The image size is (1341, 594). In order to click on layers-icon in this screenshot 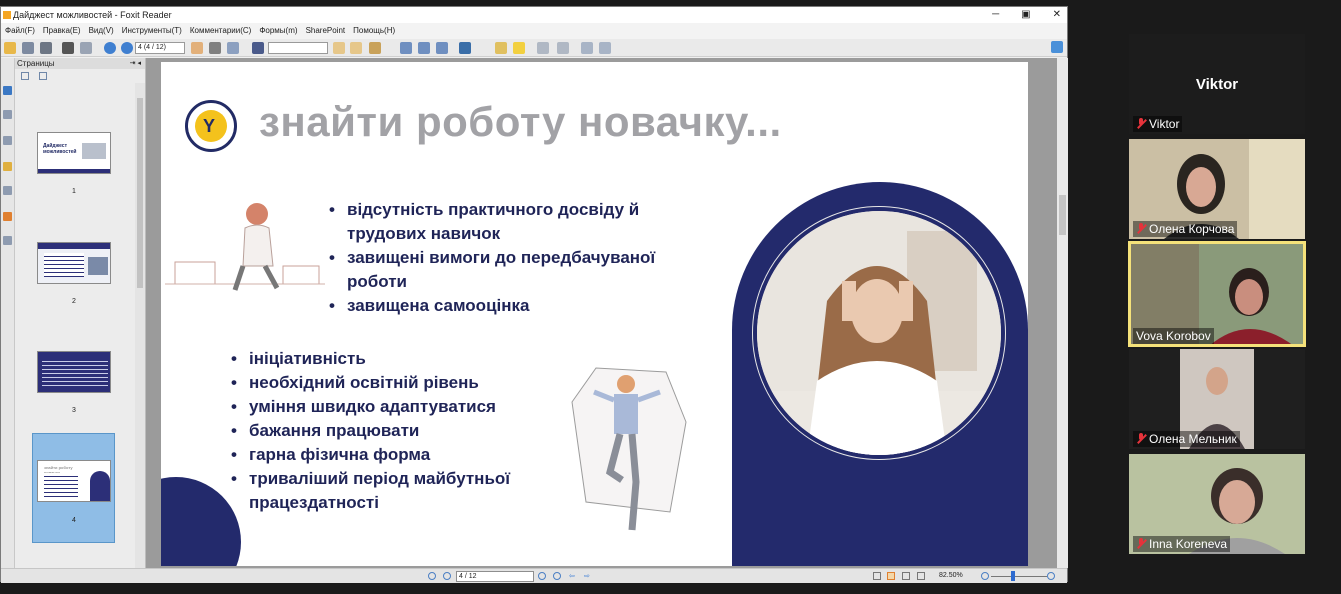, I will do `click(7, 140)`.